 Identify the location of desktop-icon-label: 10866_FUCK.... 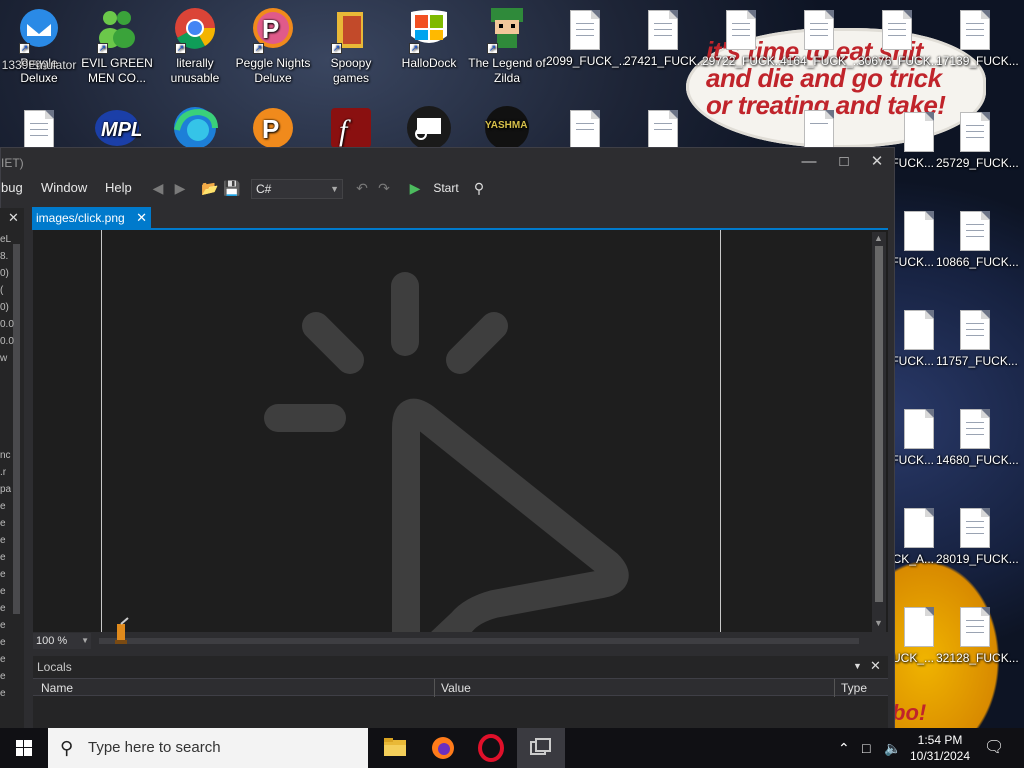
(977, 262).